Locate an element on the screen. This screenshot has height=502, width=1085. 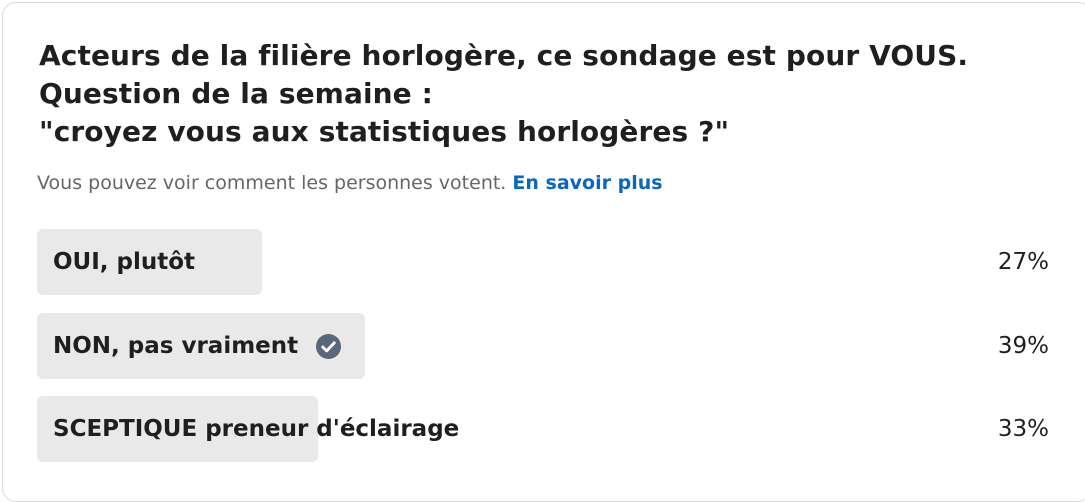
option-label-text: SCEPTIQUE preneur d'éclairage is located at coordinates (256, 429).